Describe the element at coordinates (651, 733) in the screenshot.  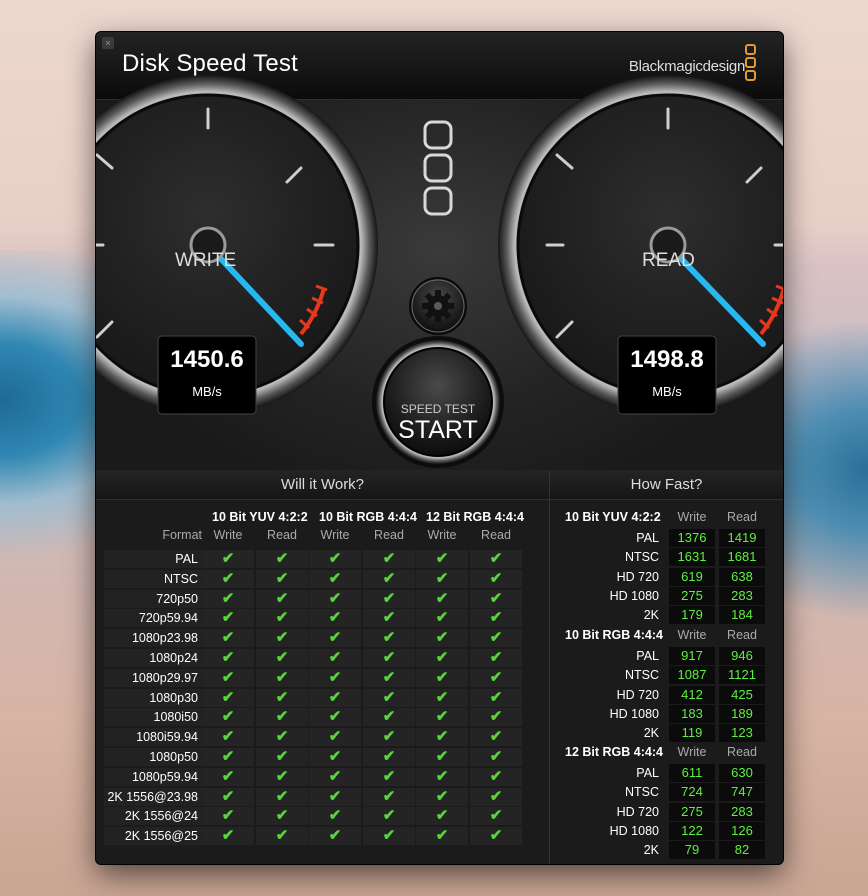
I see `how-fast-row-label: 2K` at that location.